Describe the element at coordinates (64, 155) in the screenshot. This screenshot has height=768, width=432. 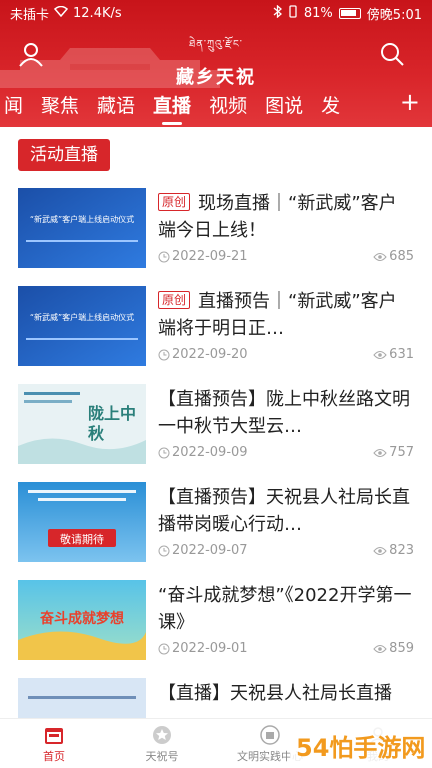
I see `section-title: 活动直播` at that location.